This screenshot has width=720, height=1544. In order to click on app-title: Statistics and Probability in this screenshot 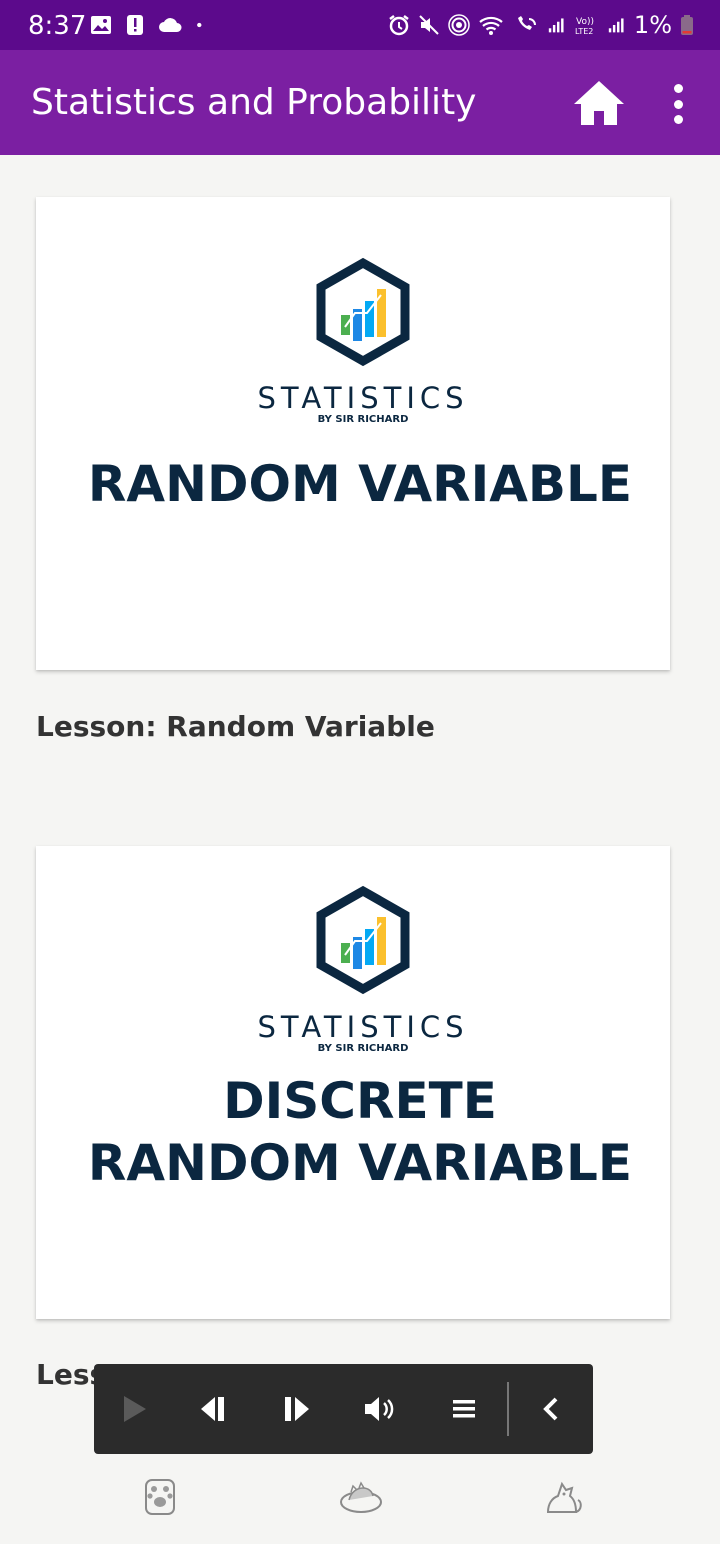, I will do `click(254, 102)`.